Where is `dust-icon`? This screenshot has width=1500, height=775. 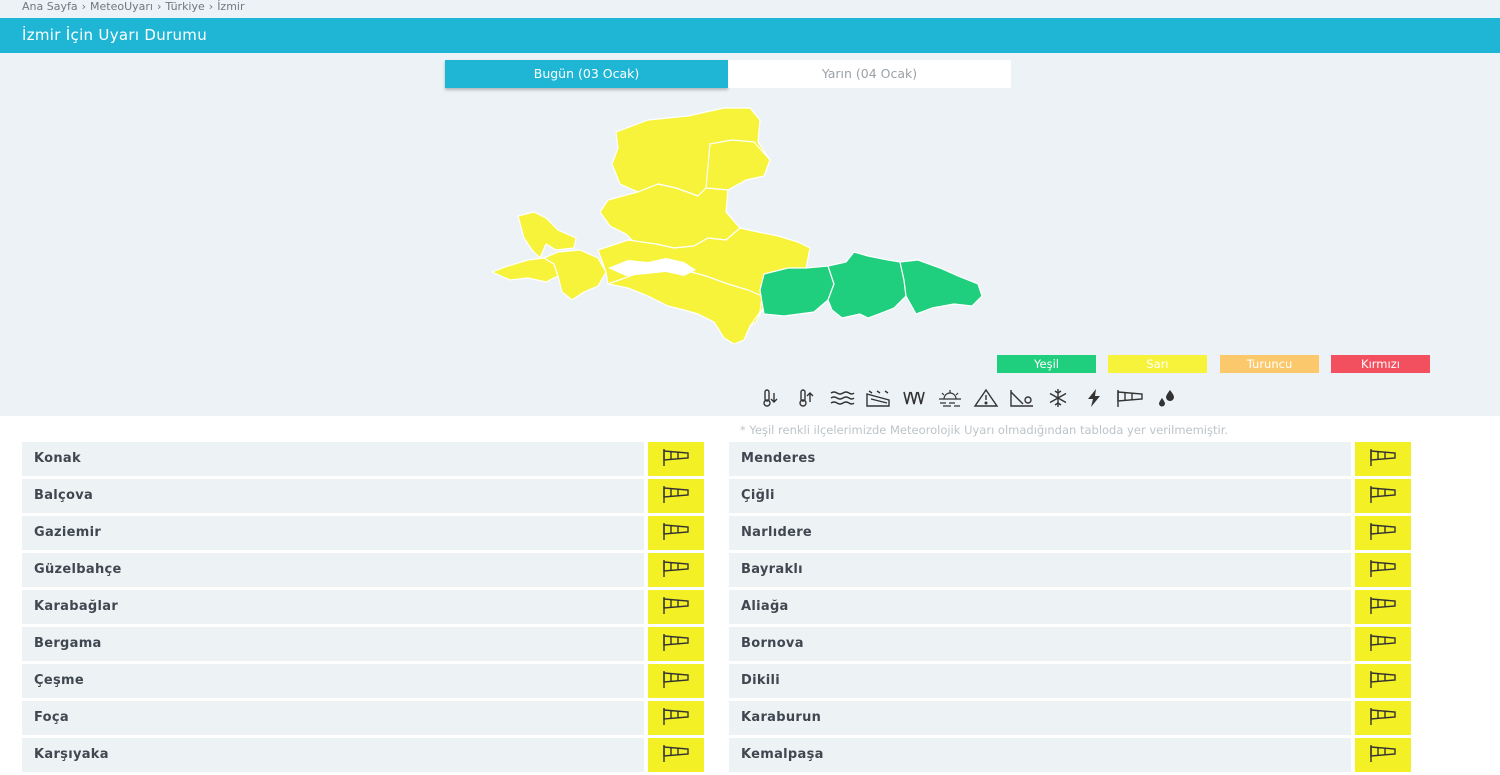
dust-icon is located at coordinates (950, 398).